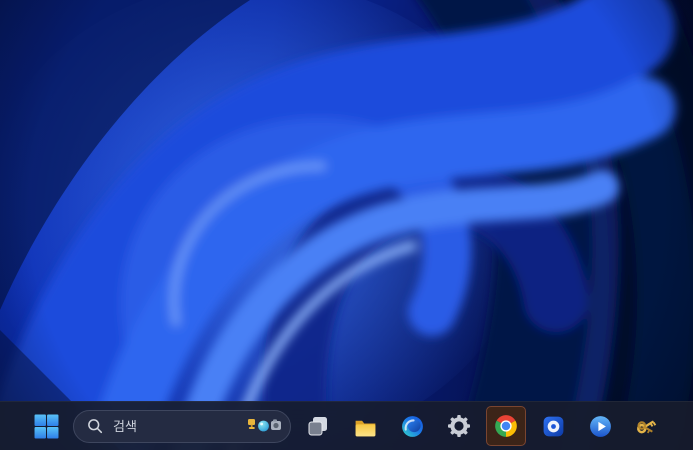 This screenshot has height=450, width=693. Describe the element at coordinates (95, 426) in the screenshot. I see `search-icon` at that location.